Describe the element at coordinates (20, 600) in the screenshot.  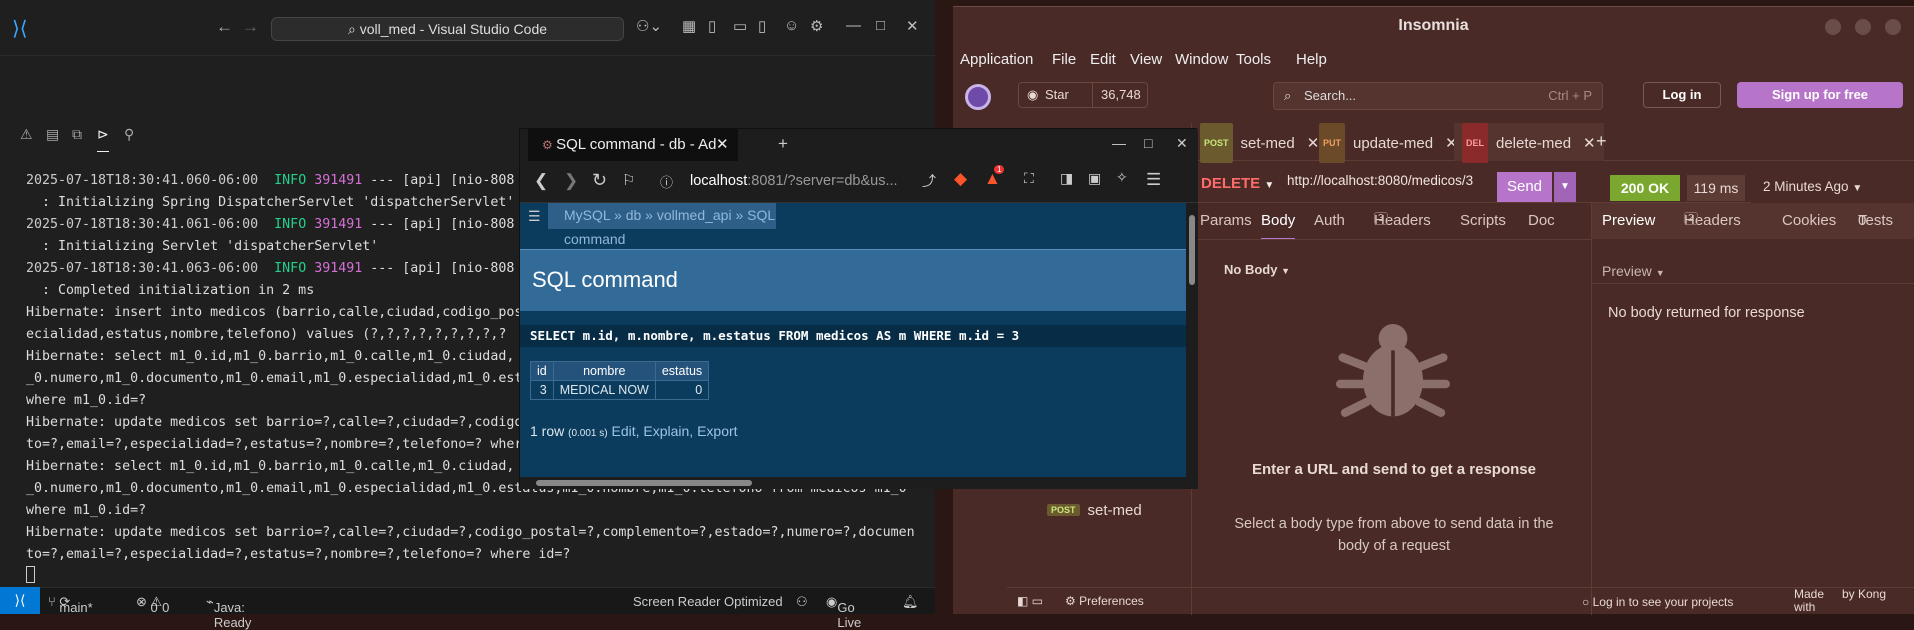
I see `remote-indicator-icon: ⟩⟨` at that location.